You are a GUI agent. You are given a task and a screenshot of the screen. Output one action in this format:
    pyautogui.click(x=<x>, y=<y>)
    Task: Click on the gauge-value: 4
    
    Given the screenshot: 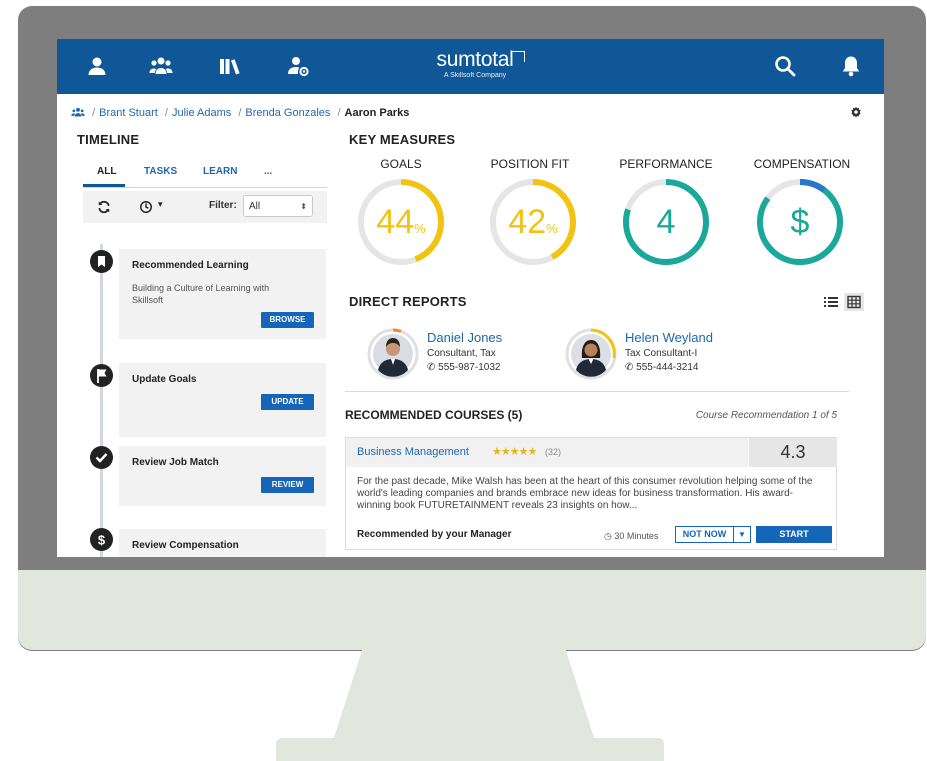 What is the action you would take?
    pyautogui.click(x=666, y=222)
    